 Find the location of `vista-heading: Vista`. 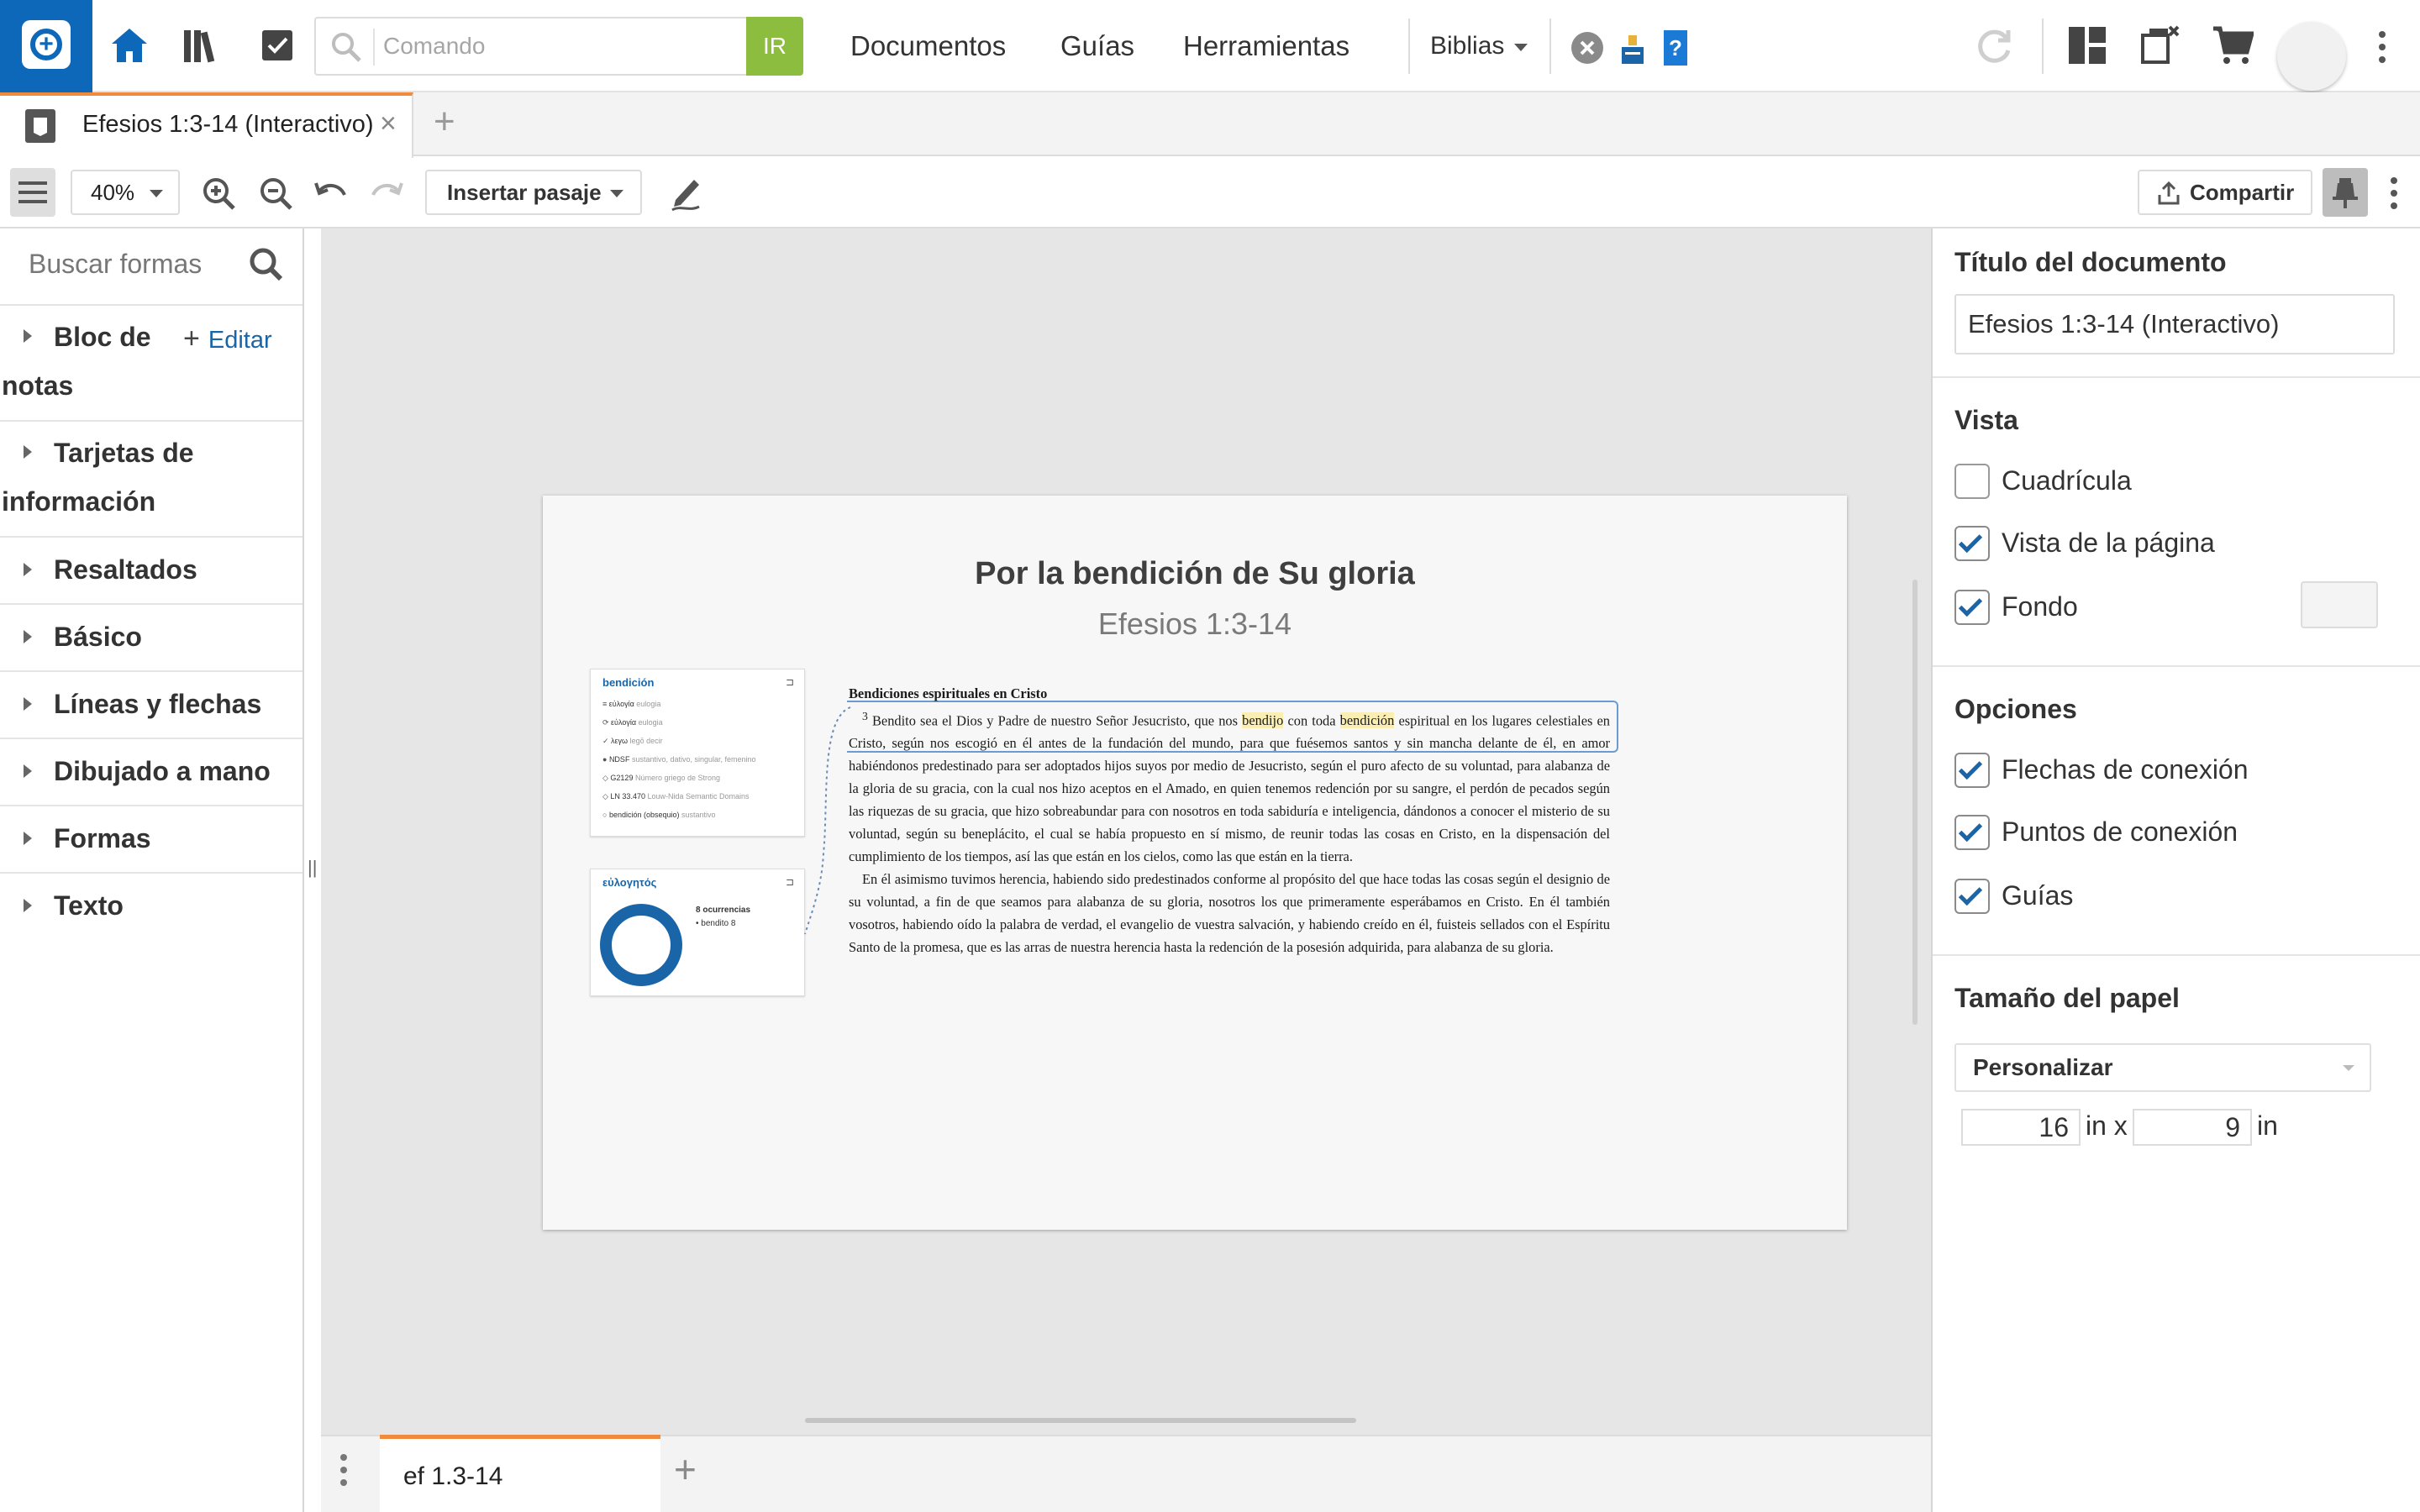

vista-heading: Vista is located at coordinates (1986, 420).